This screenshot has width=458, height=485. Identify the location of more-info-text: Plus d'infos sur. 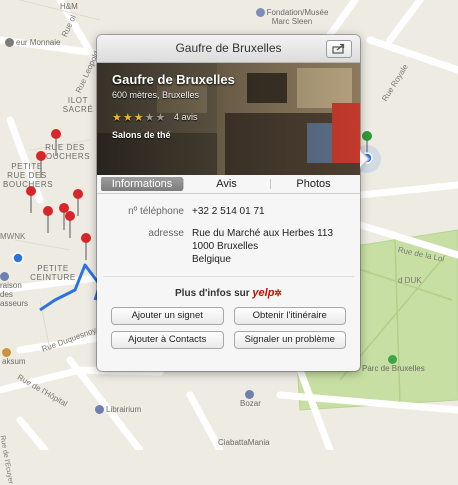
(212, 293).